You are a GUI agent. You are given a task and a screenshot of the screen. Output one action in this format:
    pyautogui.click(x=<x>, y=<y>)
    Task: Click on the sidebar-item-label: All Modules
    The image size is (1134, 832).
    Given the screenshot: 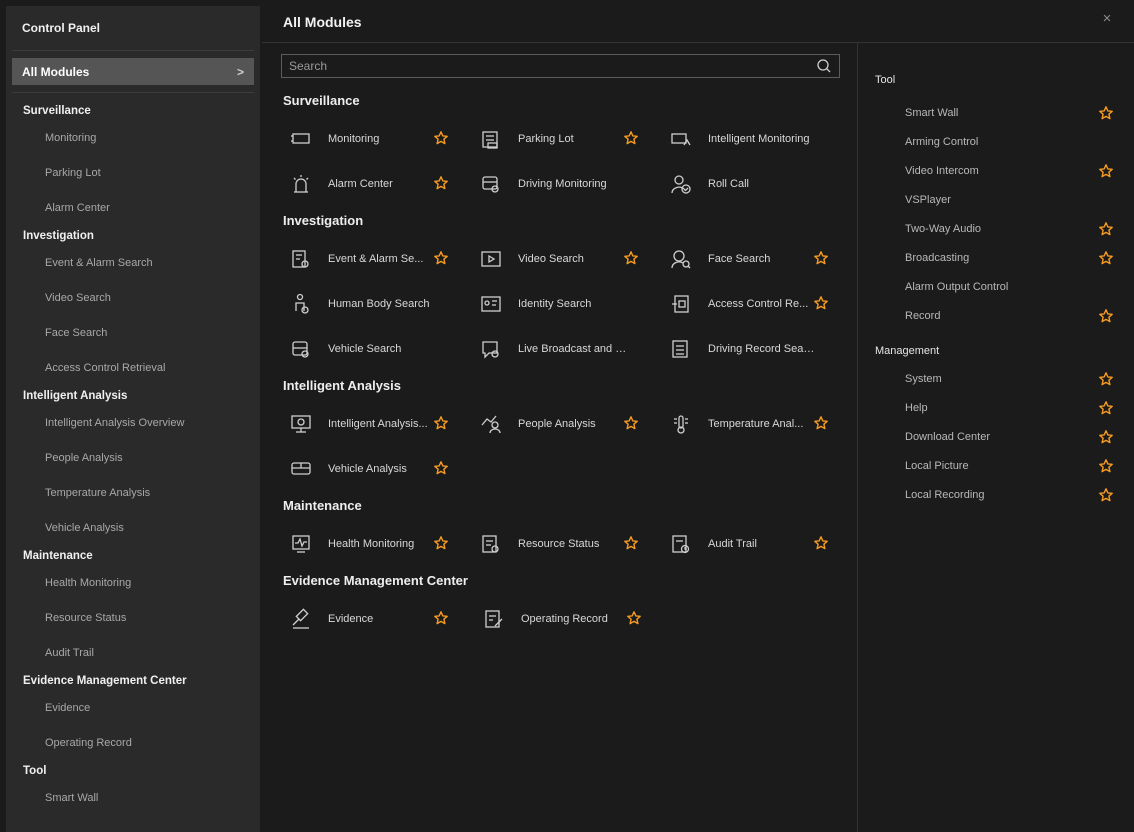 What is the action you would take?
    pyautogui.click(x=56, y=71)
    